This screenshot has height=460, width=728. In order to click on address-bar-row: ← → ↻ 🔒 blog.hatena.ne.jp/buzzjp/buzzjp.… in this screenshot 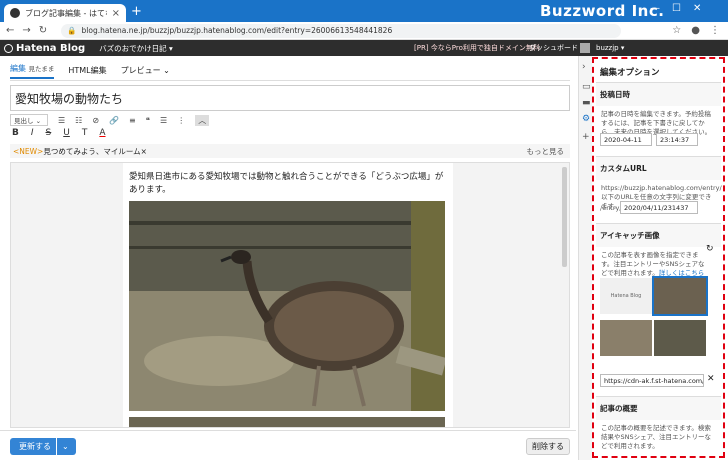, I will do `click(364, 31)`.